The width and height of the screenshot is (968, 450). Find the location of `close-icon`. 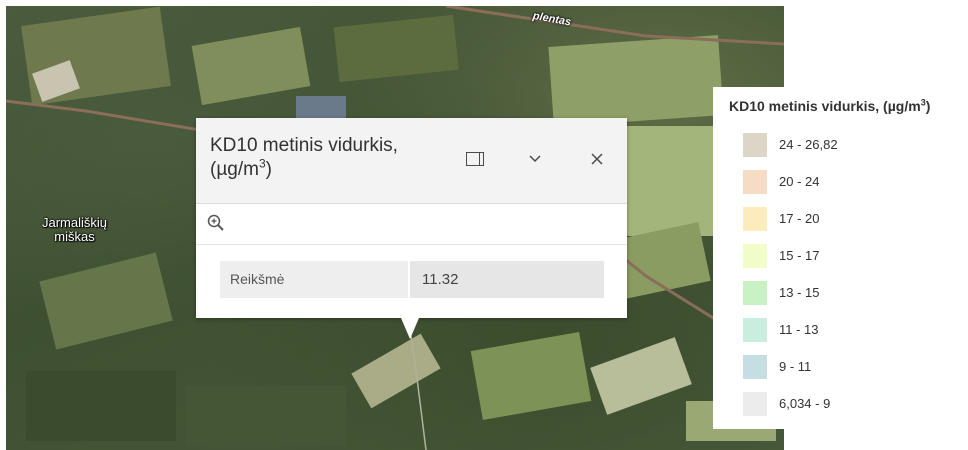

close-icon is located at coordinates (597, 159).